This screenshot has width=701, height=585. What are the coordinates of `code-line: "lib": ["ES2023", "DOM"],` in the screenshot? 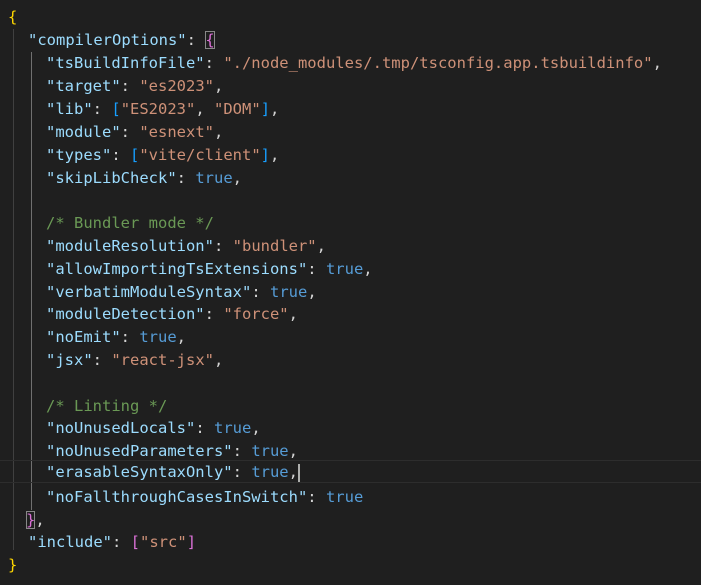 It's located at (162, 109).